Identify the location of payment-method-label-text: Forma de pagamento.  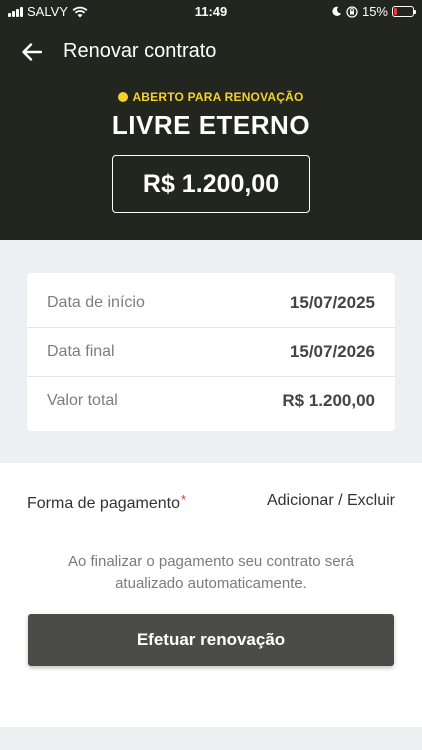
(103, 503).